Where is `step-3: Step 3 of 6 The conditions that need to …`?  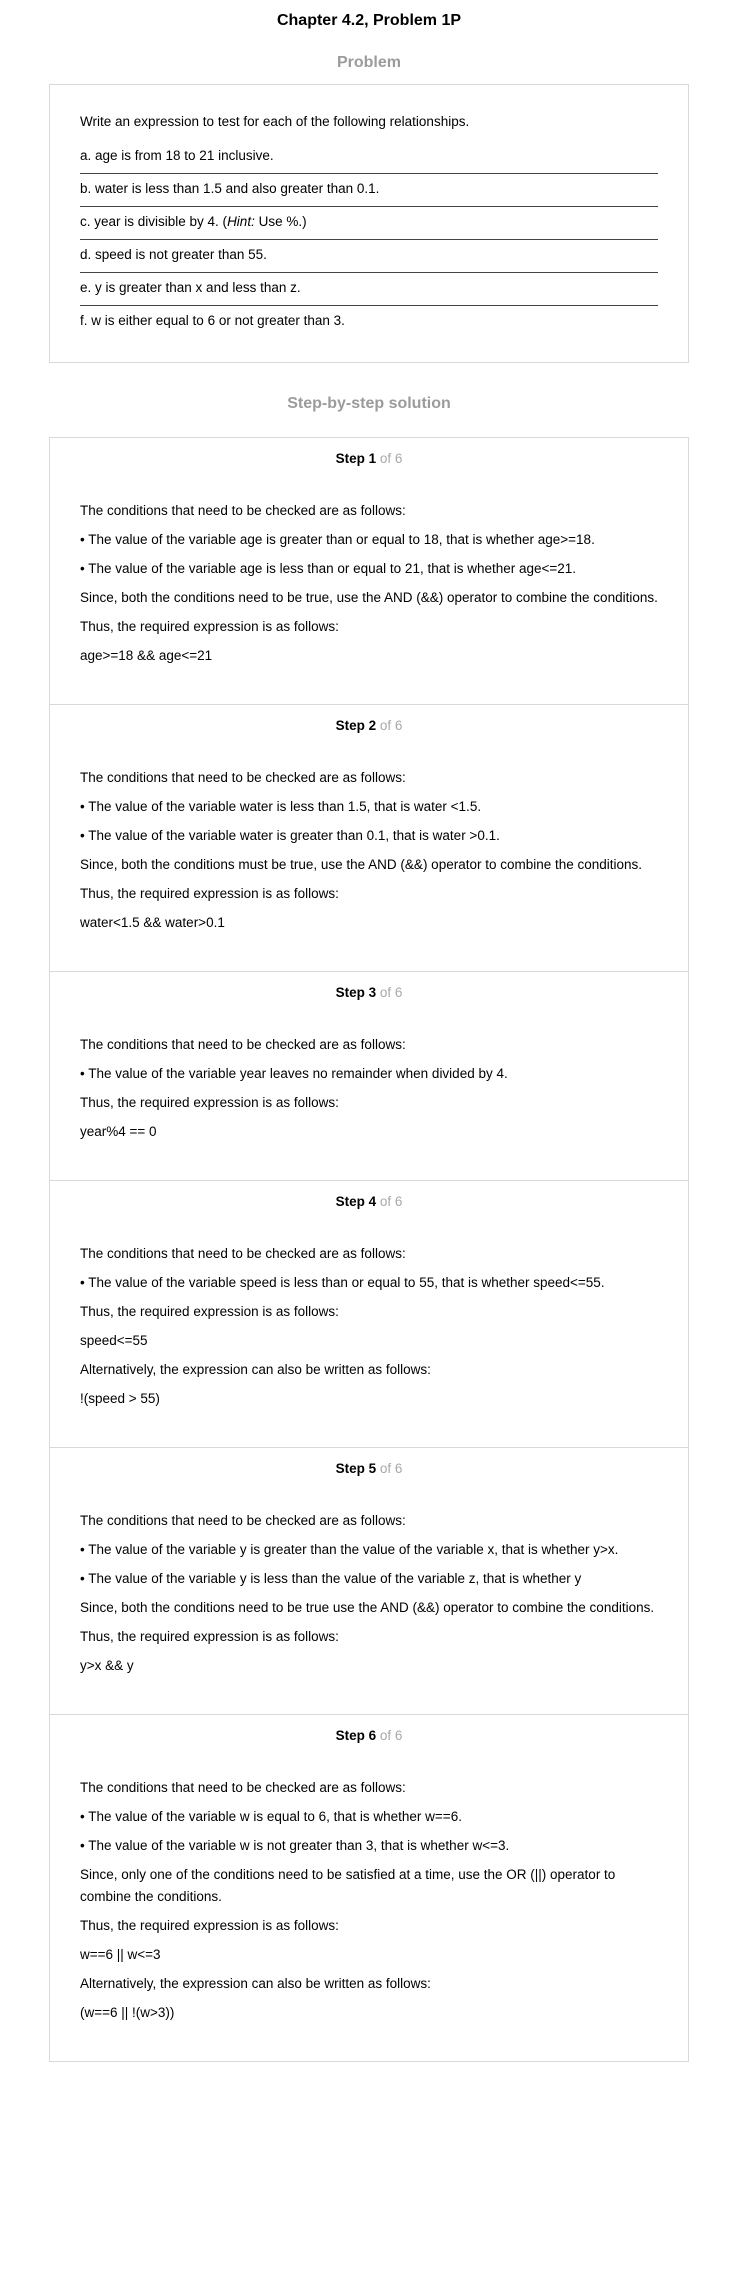 step-3: Step 3 of 6 The conditions that need to … is located at coordinates (369, 1075).